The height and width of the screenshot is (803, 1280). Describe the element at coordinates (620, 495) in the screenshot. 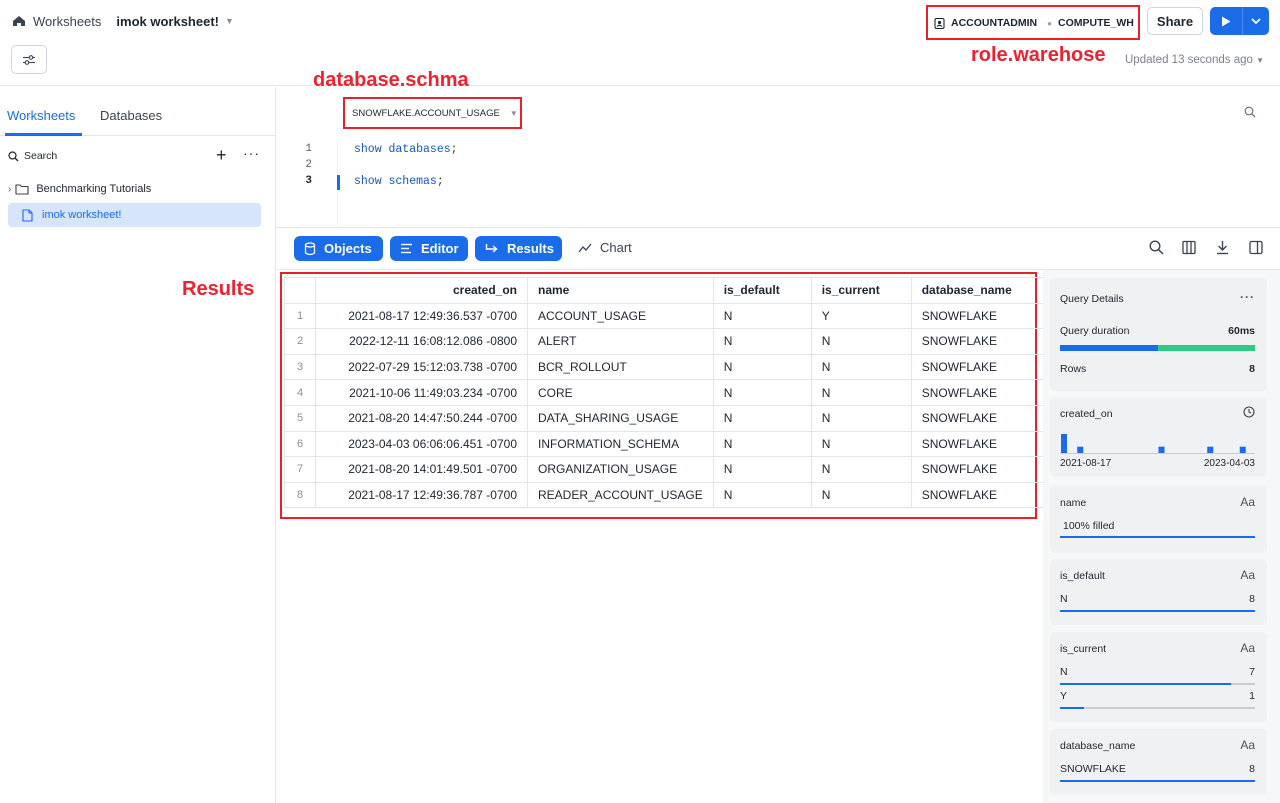

I see `name-cell: READER_ACCOUNT_USAGE` at that location.